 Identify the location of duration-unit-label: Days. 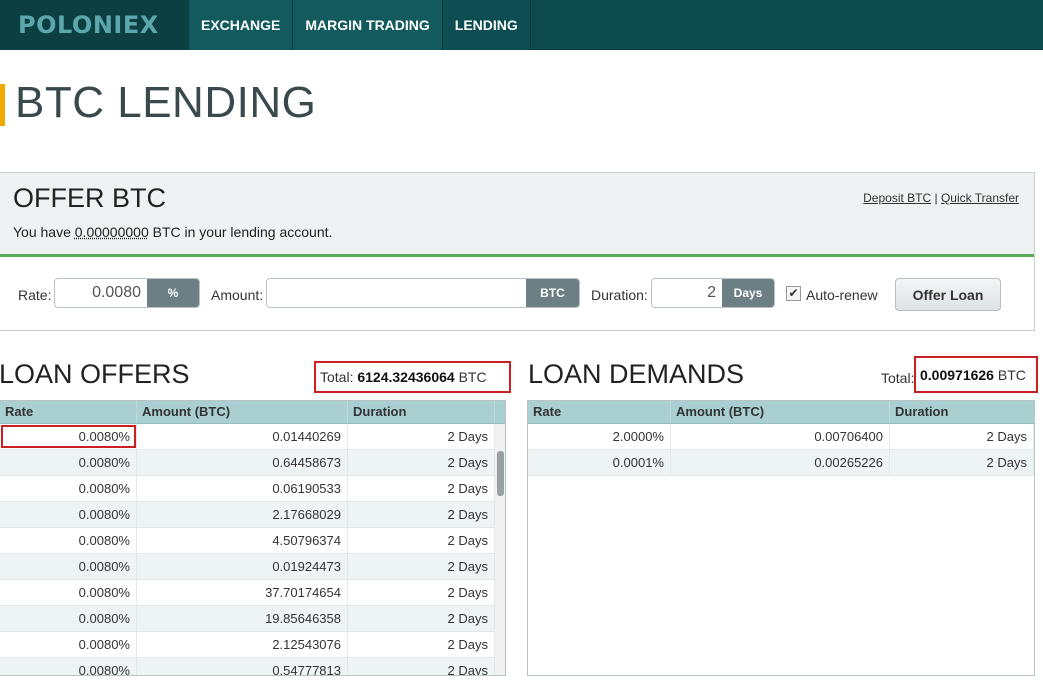
(748, 293).